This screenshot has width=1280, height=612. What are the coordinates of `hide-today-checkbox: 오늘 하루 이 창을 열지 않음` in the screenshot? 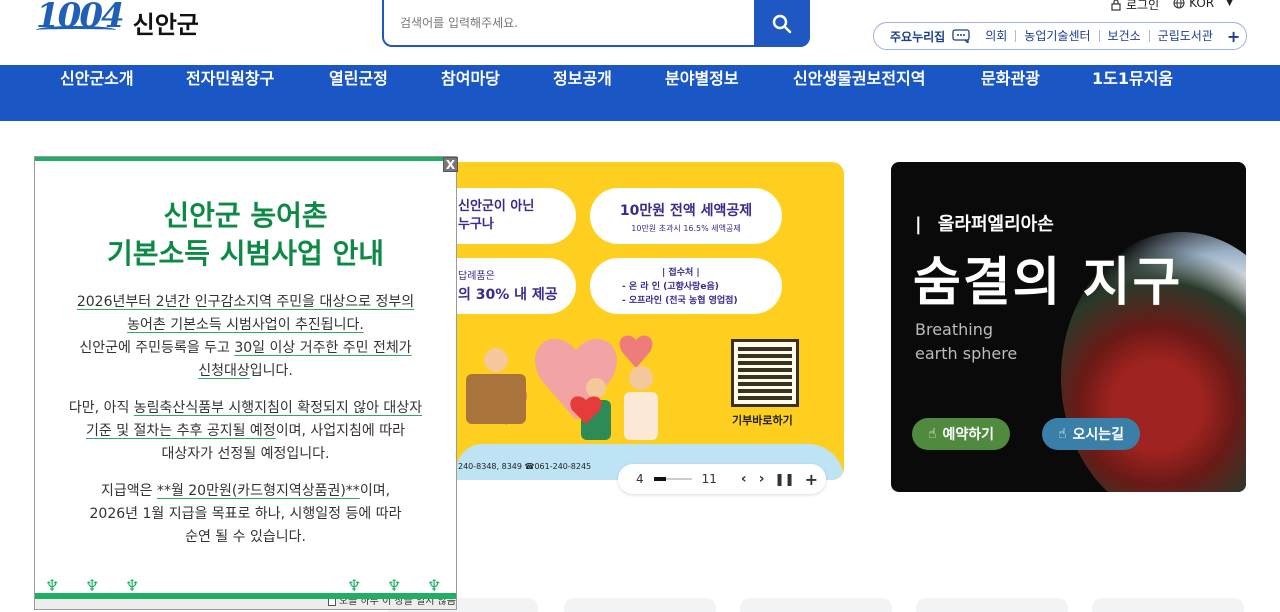 It's located at (391, 603).